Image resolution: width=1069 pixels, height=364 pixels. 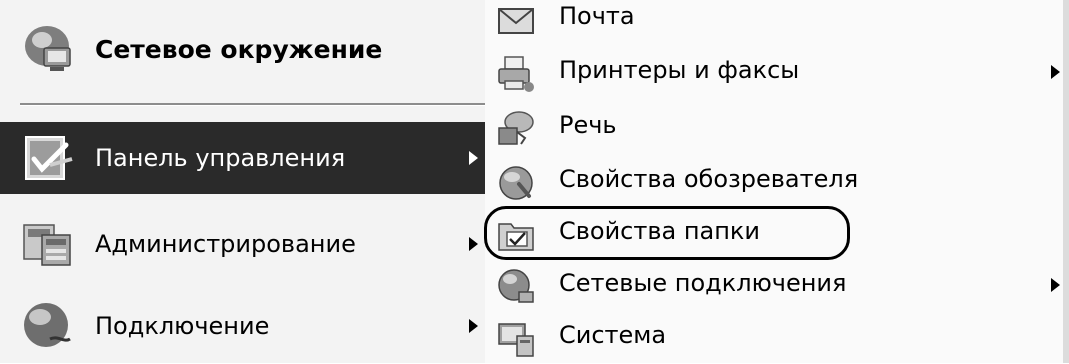 I want to click on menu-item-administrative-tools: Администрирование, so click(x=242, y=244).